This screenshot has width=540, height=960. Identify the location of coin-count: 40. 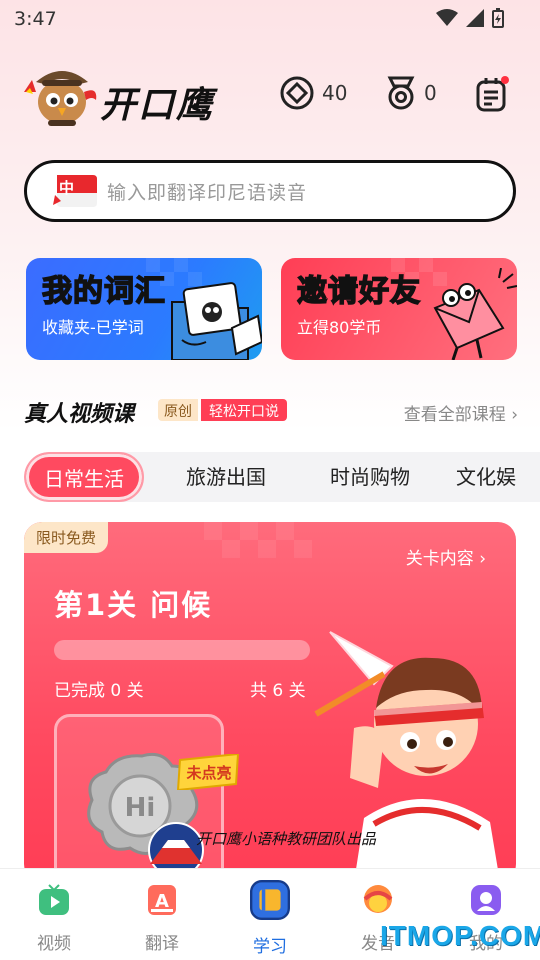
(335, 93).